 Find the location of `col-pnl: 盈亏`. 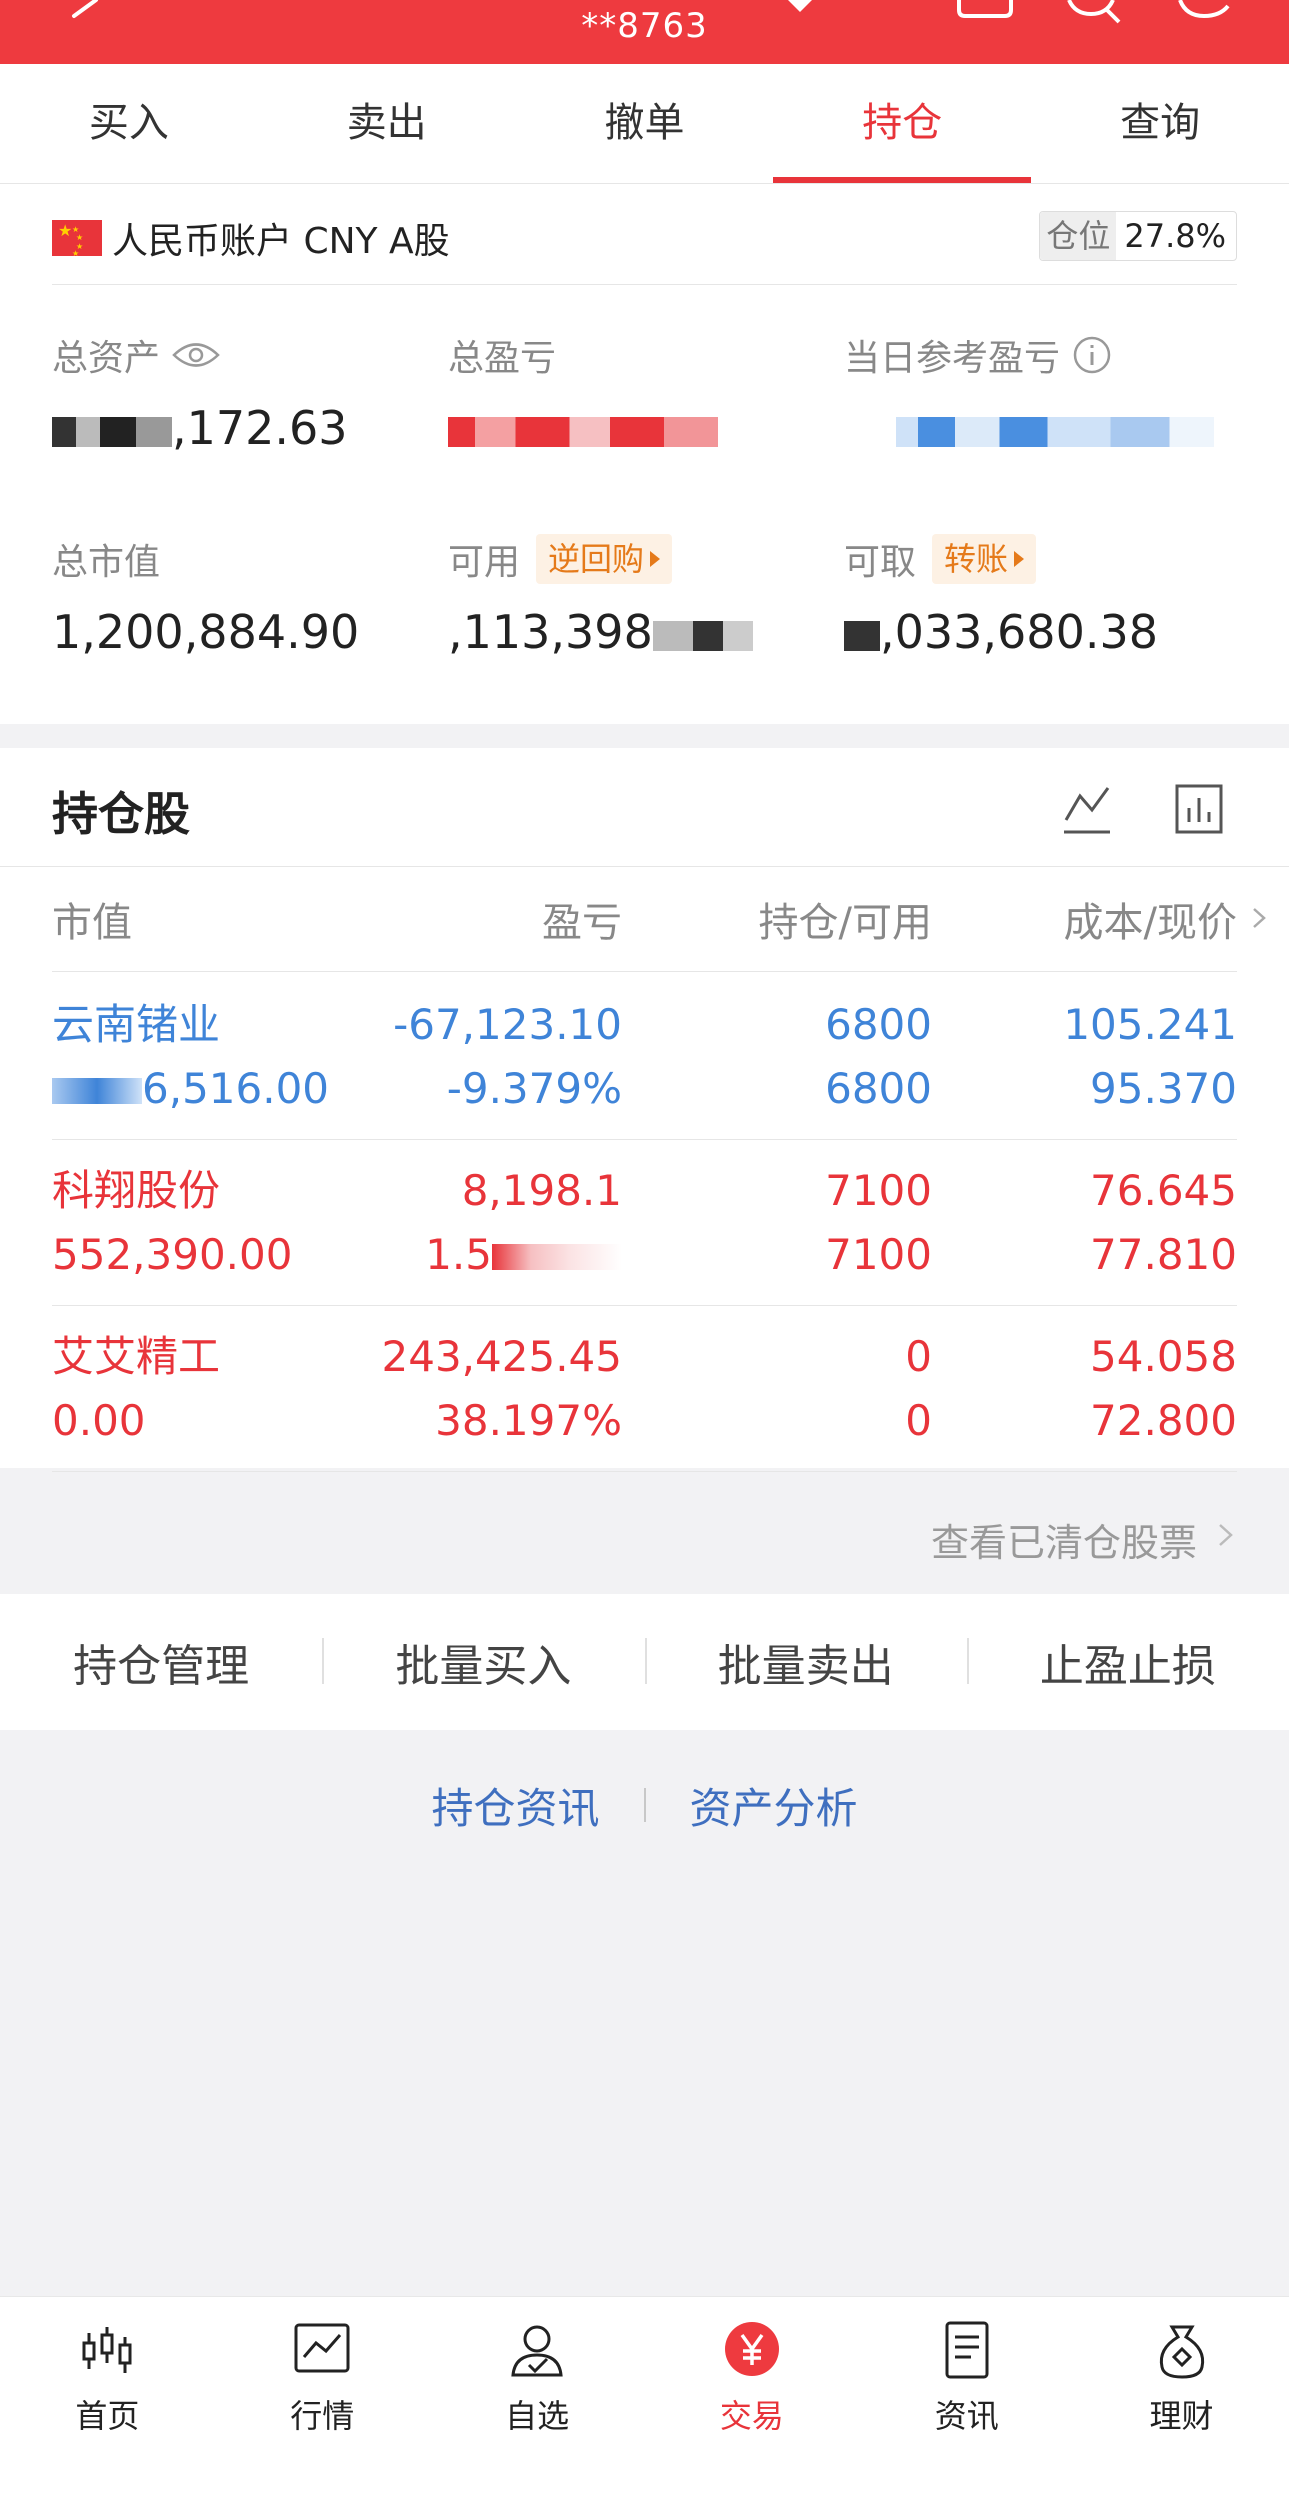

col-pnl: 盈亏 is located at coordinates (487, 919).